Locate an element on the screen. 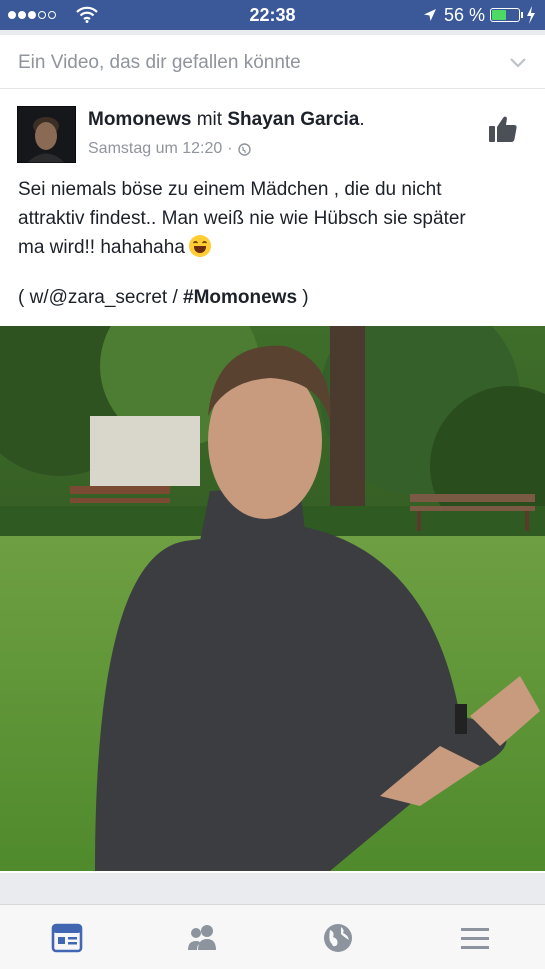 This screenshot has height=969, width=545. battery-tip is located at coordinates (522, 15).